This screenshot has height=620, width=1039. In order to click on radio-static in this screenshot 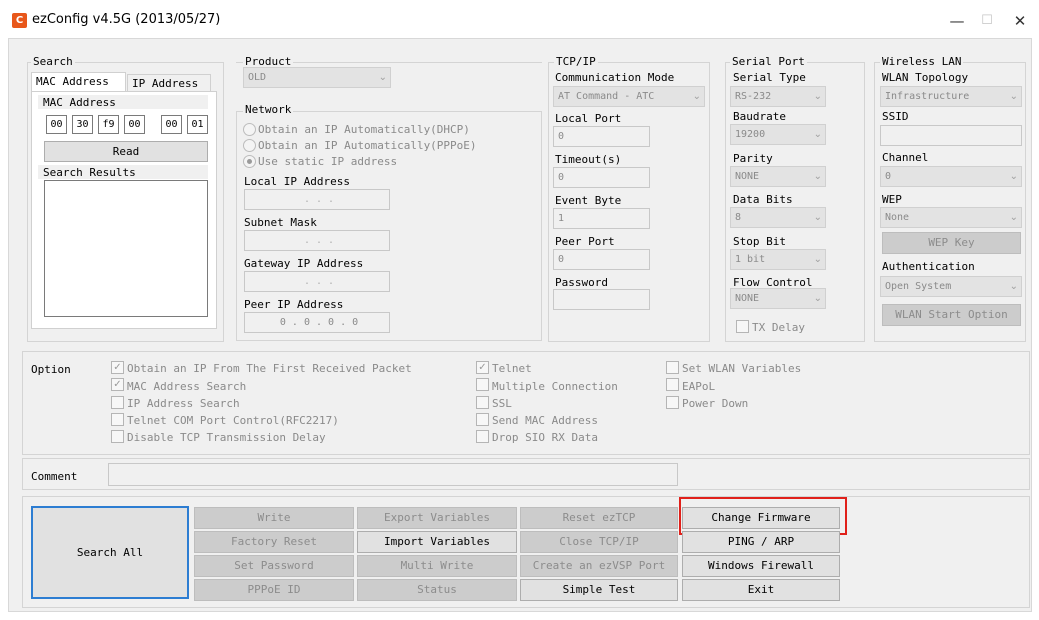, I will do `click(249, 161)`.